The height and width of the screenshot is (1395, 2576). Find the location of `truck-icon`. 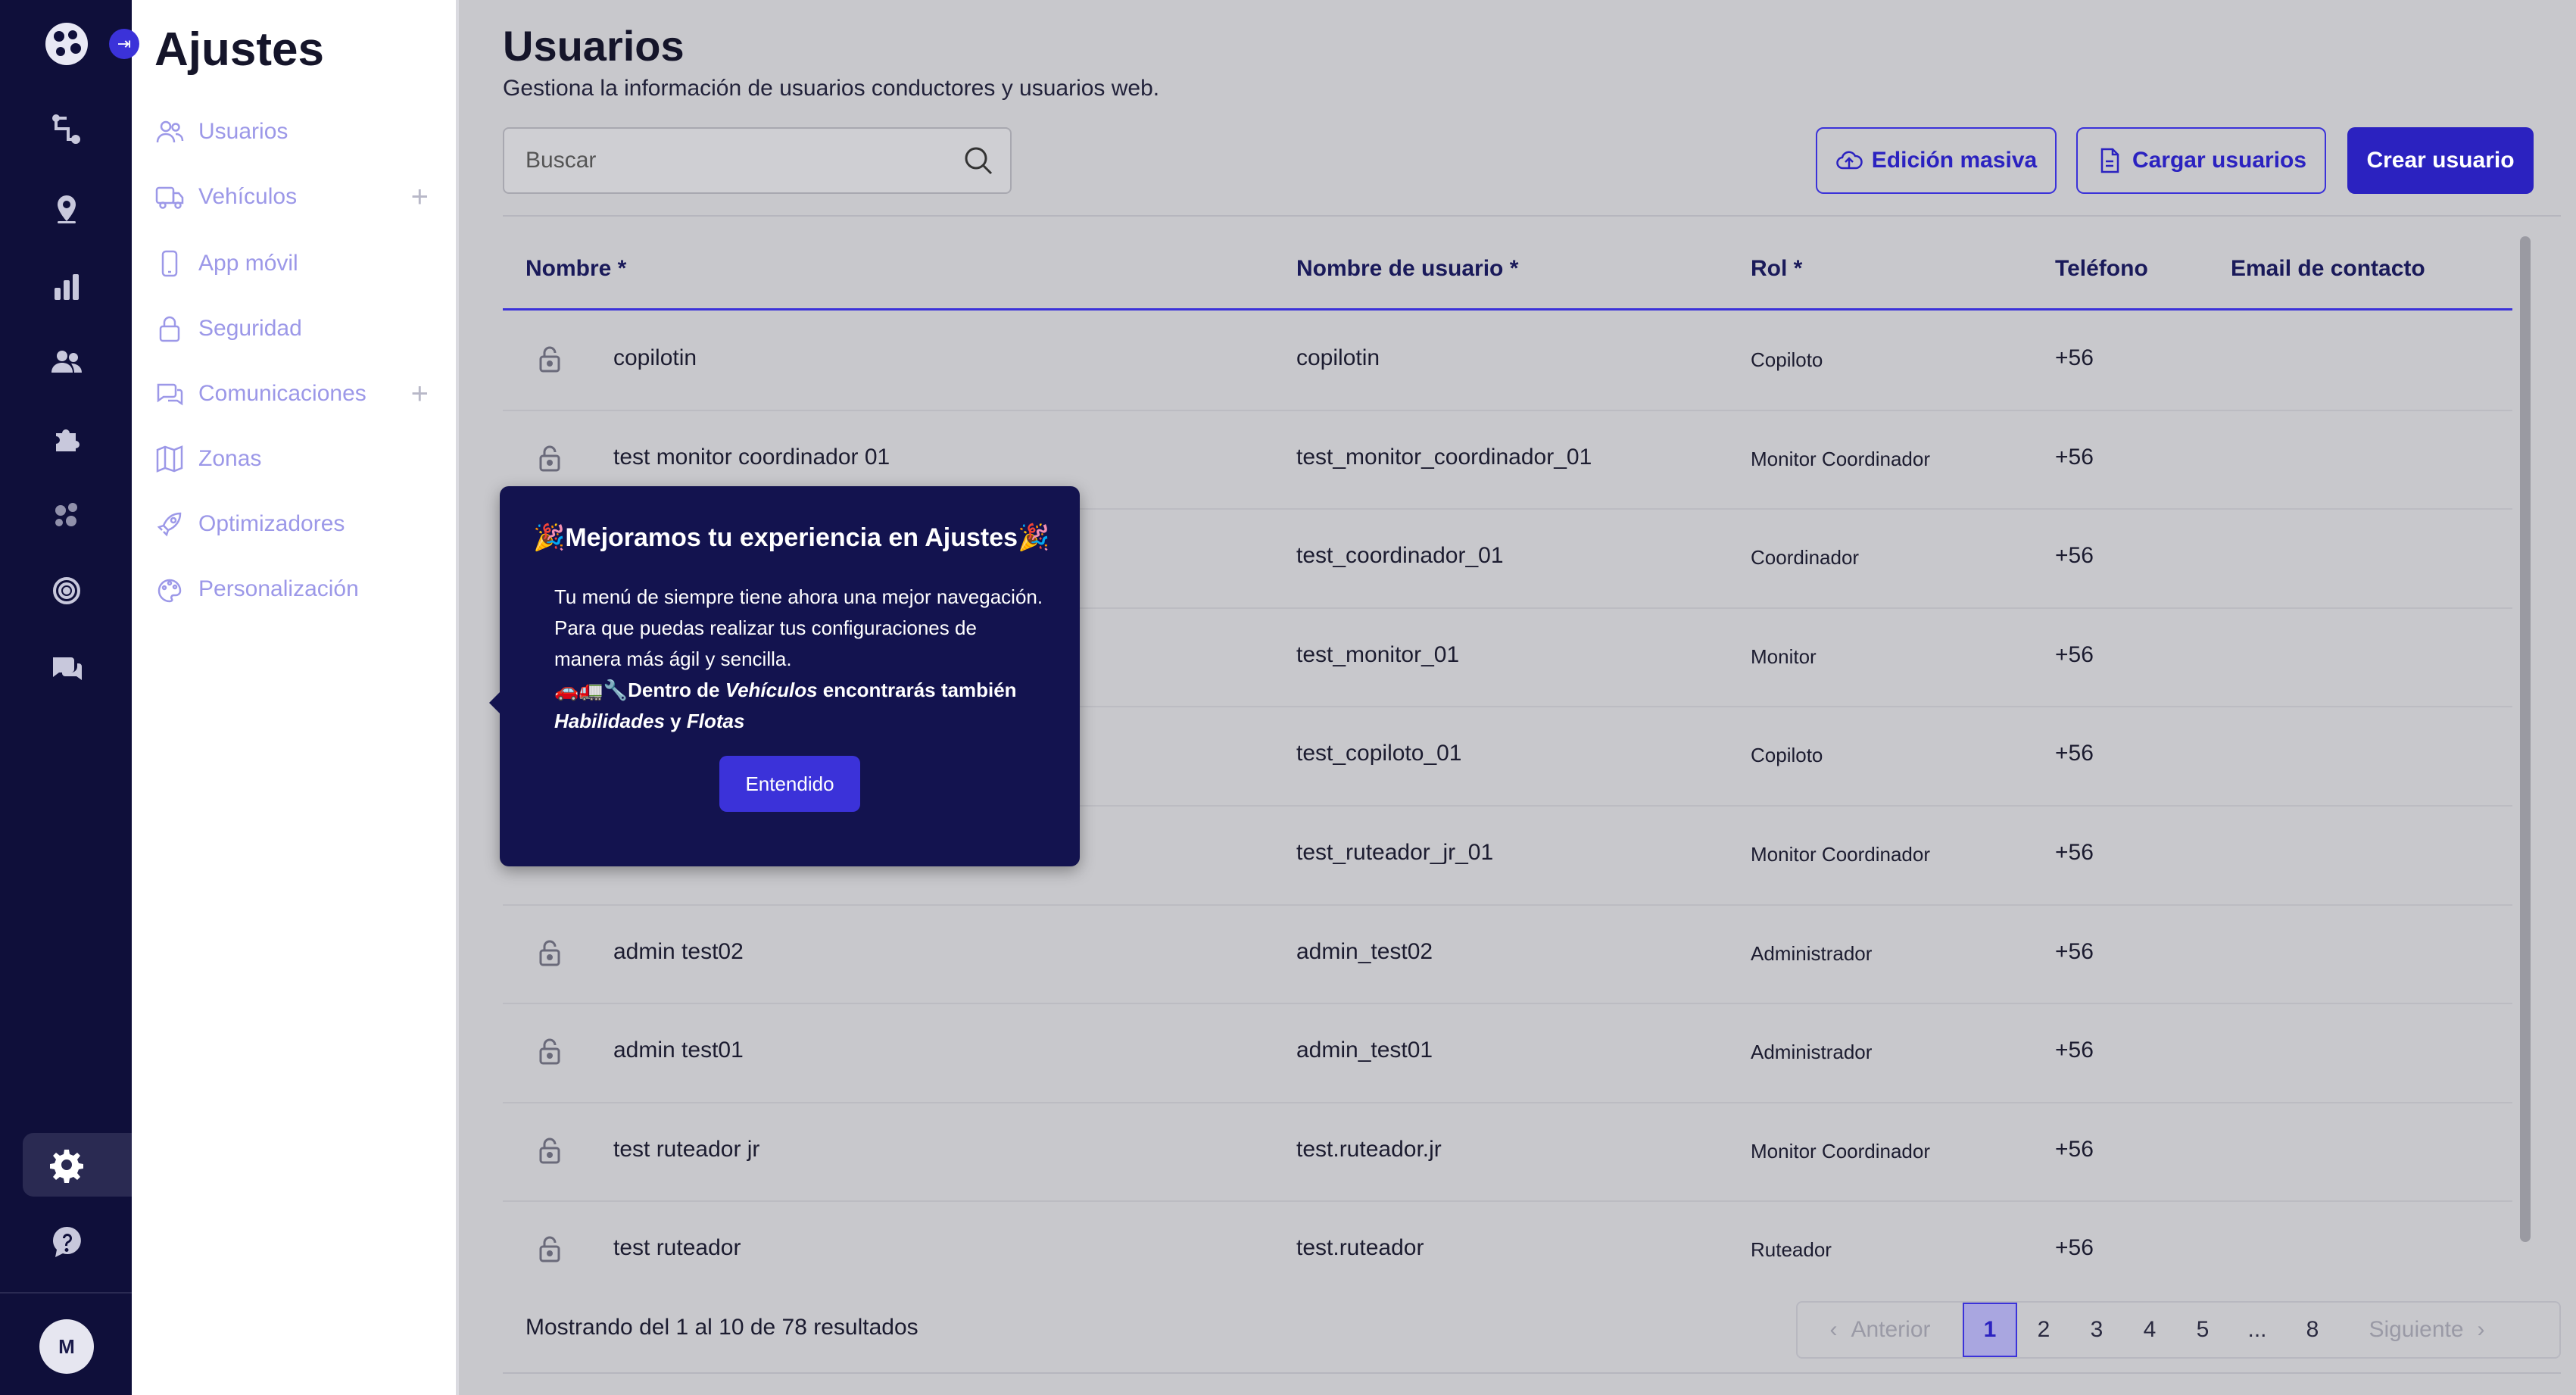

truck-icon is located at coordinates (169, 197).